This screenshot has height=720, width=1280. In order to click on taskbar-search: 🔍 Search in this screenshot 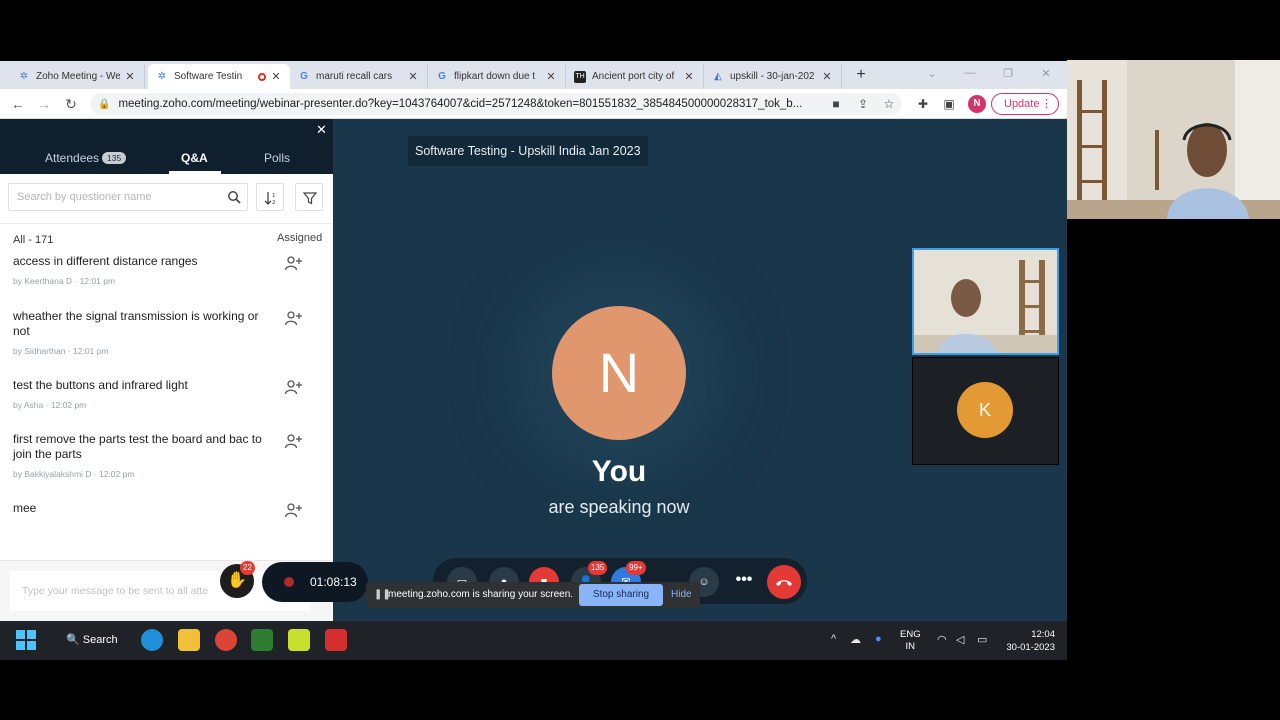, I will do `click(88, 640)`.